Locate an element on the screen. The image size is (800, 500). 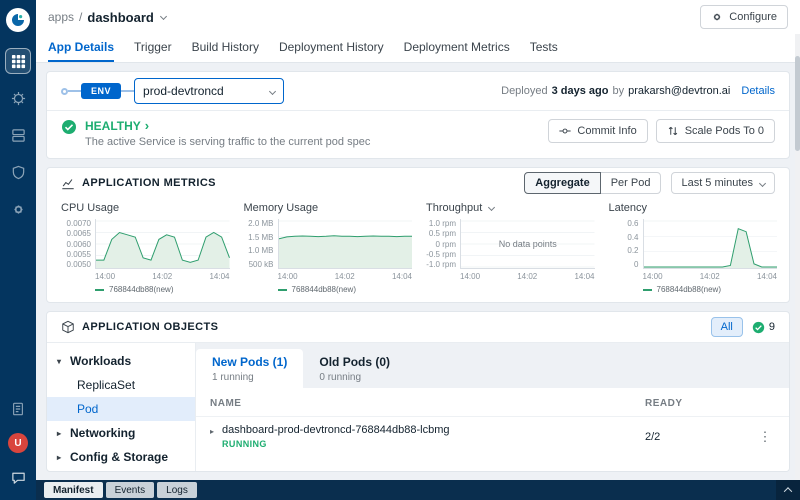
sidebar-item-applications is located at coordinates (18, 61).